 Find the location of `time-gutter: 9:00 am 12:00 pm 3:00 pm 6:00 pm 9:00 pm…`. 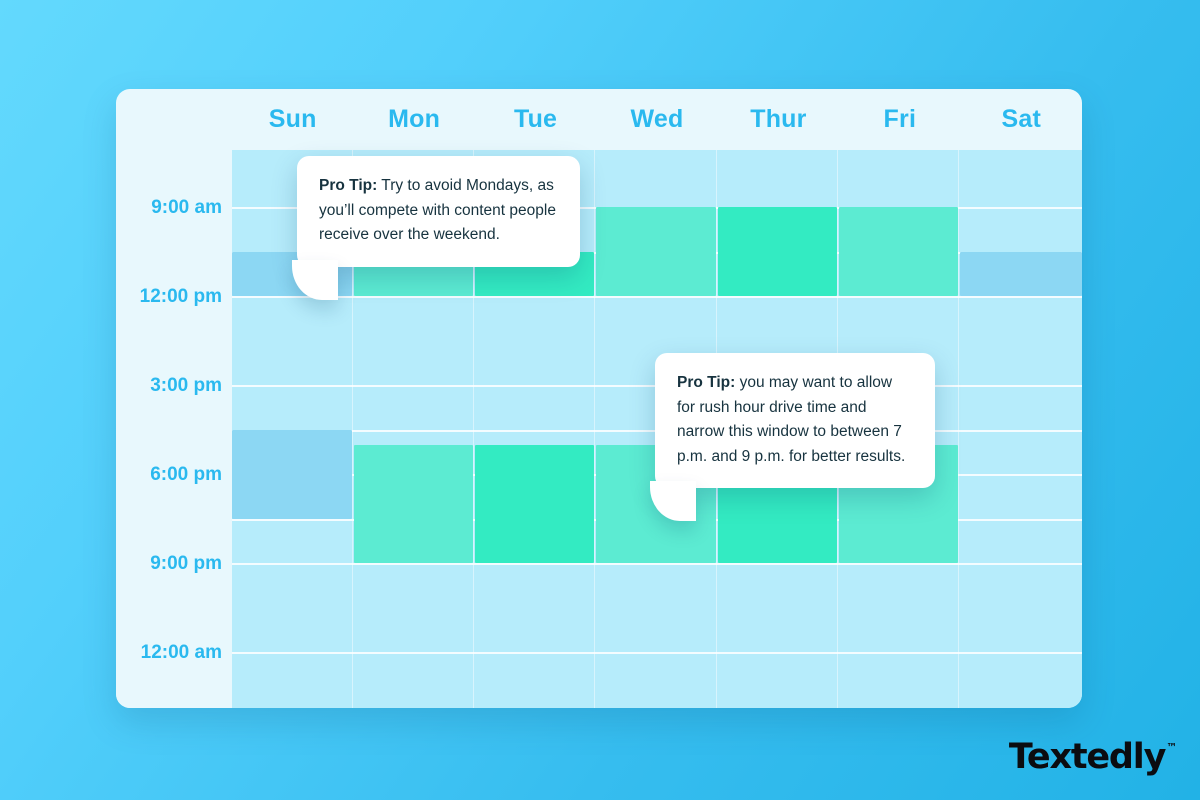

time-gutter: 9:00 am 12:00 pm 3:00 pm 6:00 pm 9:00 pm… is located at coordinates (174, 429).